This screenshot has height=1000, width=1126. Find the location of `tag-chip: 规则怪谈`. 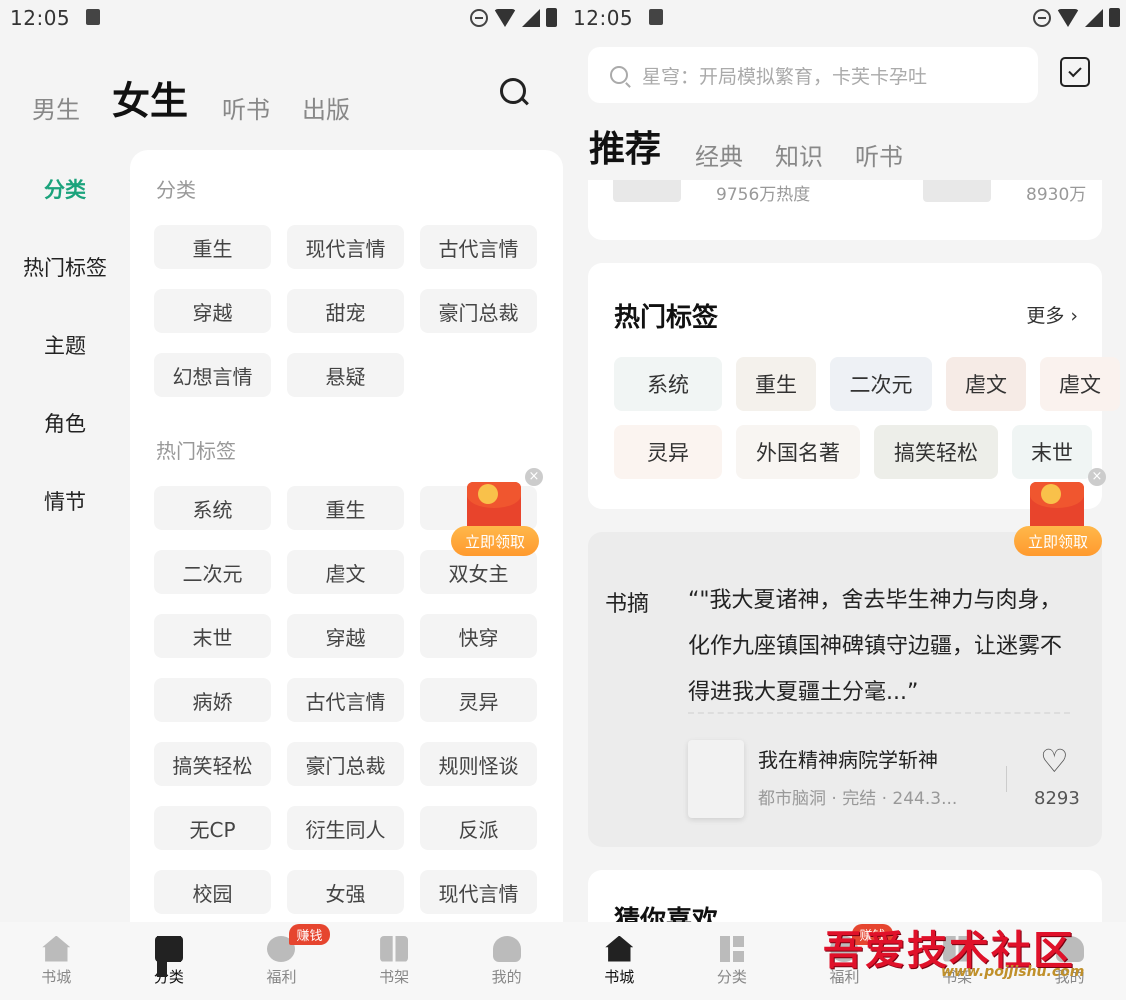

tag-chip: 规则怪谈 is located at coordinates (478, 764).